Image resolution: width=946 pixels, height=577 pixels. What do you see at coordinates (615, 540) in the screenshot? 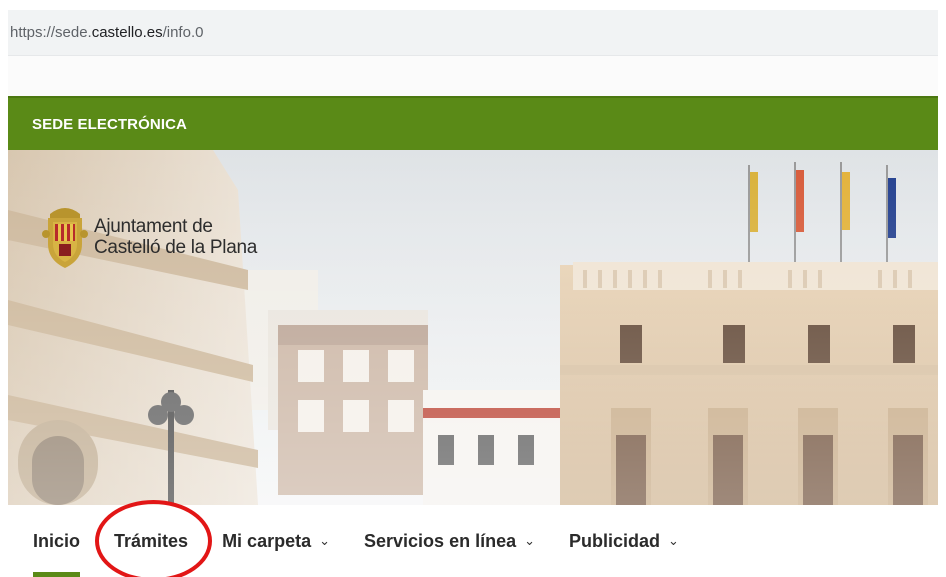
I see `nav-publicidad-label: Publicidad` at bounding box center [615, 540].